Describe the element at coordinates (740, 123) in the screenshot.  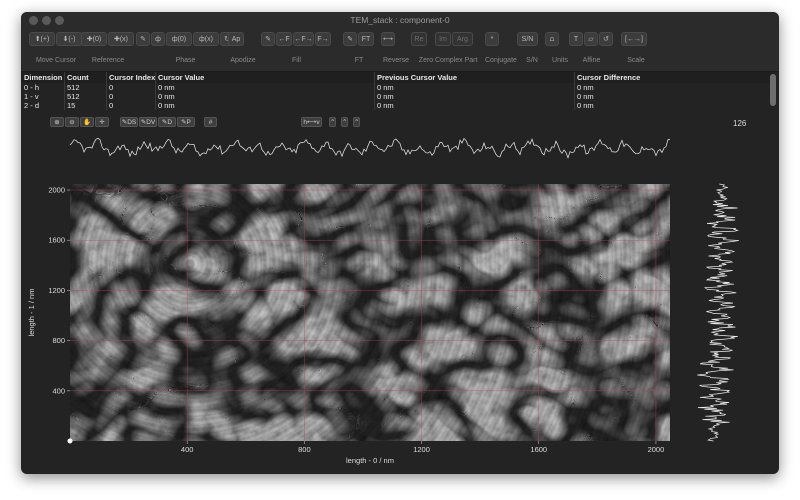
I see `slice-index-readout: 126` at that location.